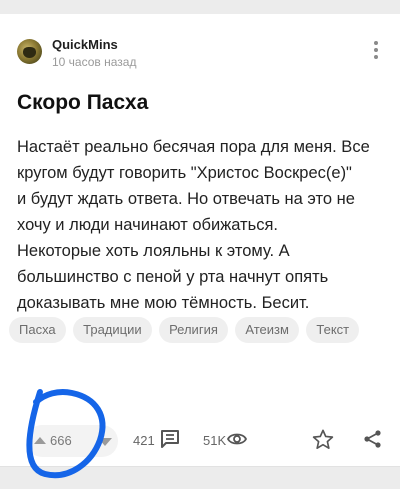 The image size is (400, 489). Describe the element at coordinates (170, 439) in the screenshot. I see `comments-icon` at that location.